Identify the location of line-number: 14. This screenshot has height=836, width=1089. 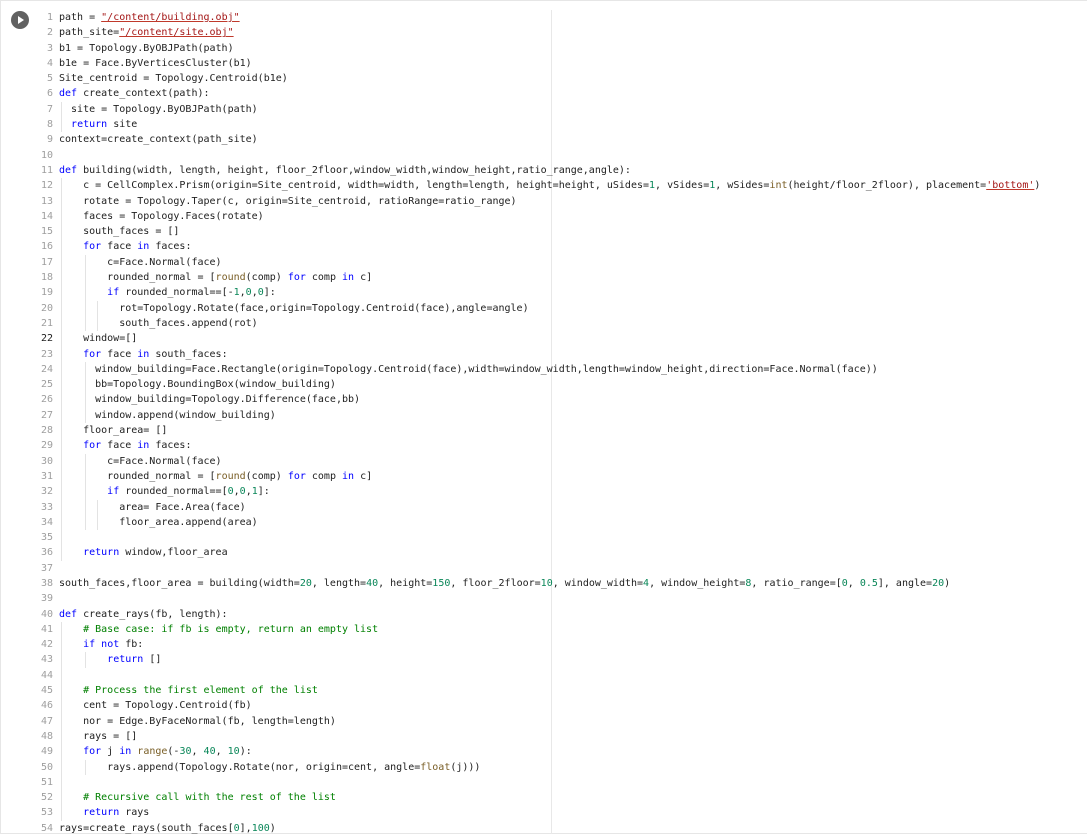
(46, 216).